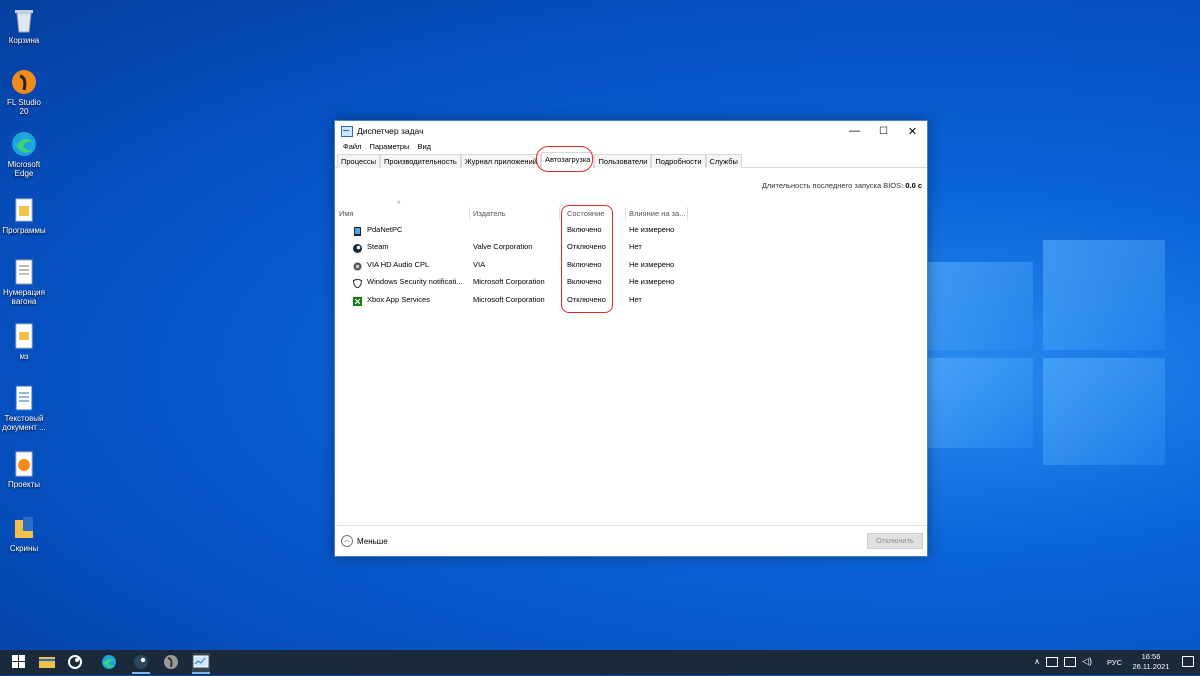  What do you see at coordinates (503, 246) in the screenshot?
I see `row-publisher: Valve Corporation` at bounding box center [503, 246].